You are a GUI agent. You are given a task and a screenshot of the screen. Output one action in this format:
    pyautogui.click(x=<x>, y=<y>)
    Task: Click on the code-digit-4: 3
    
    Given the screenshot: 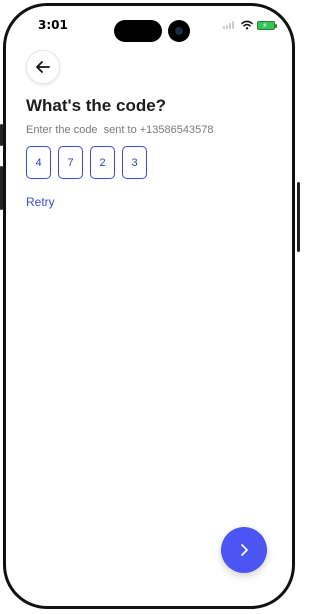 What is the action you would take?
    pyautogui.click(x=134, y=162)
    